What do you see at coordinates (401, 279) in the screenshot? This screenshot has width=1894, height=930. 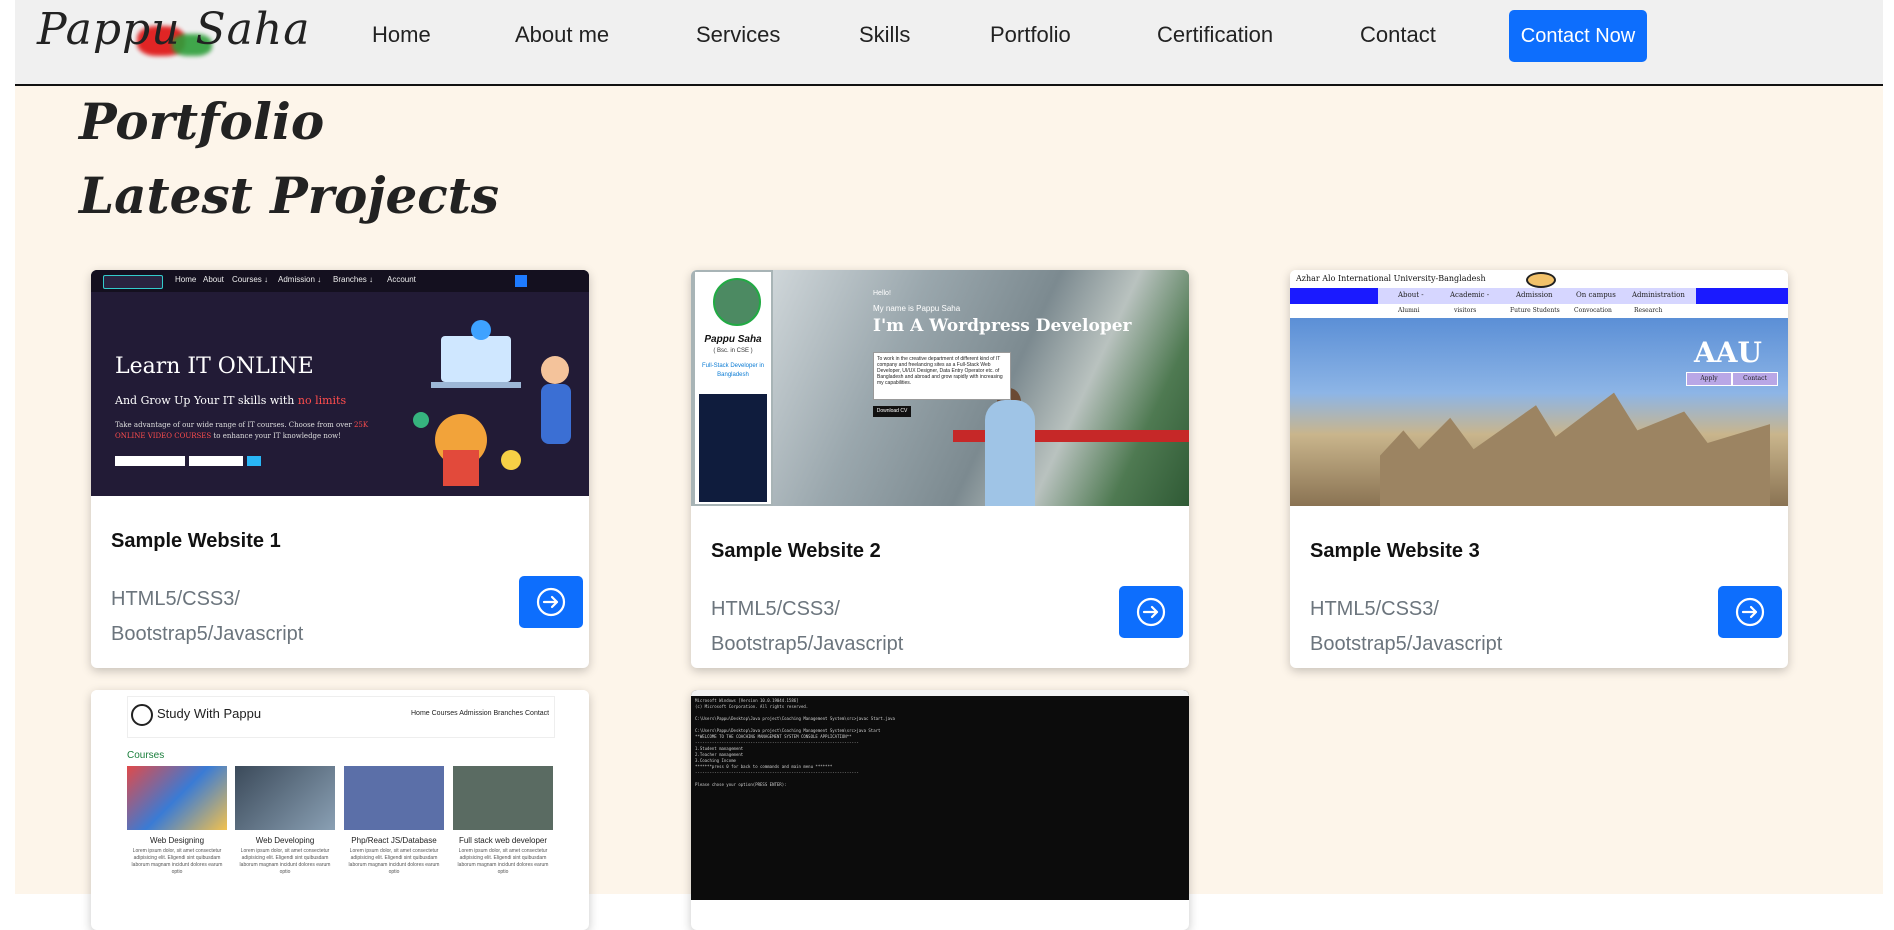 I see `thumb-nav-item: Account` at bounding box center [401, 279].